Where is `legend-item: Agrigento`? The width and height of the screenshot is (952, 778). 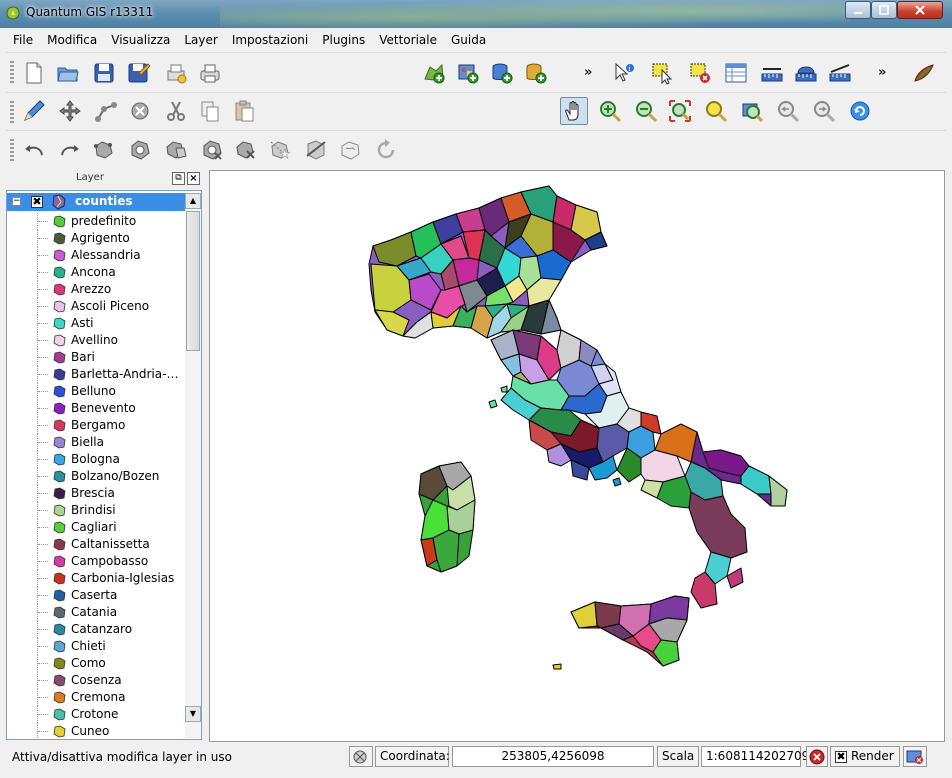 legend-item: Agrigento is located at coordinates (96, 238).